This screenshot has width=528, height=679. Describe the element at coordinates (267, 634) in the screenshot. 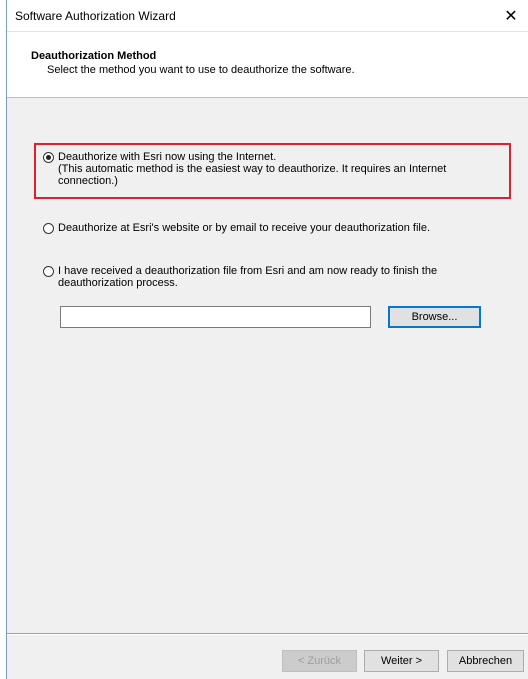

I see `footer-divider` at that location.